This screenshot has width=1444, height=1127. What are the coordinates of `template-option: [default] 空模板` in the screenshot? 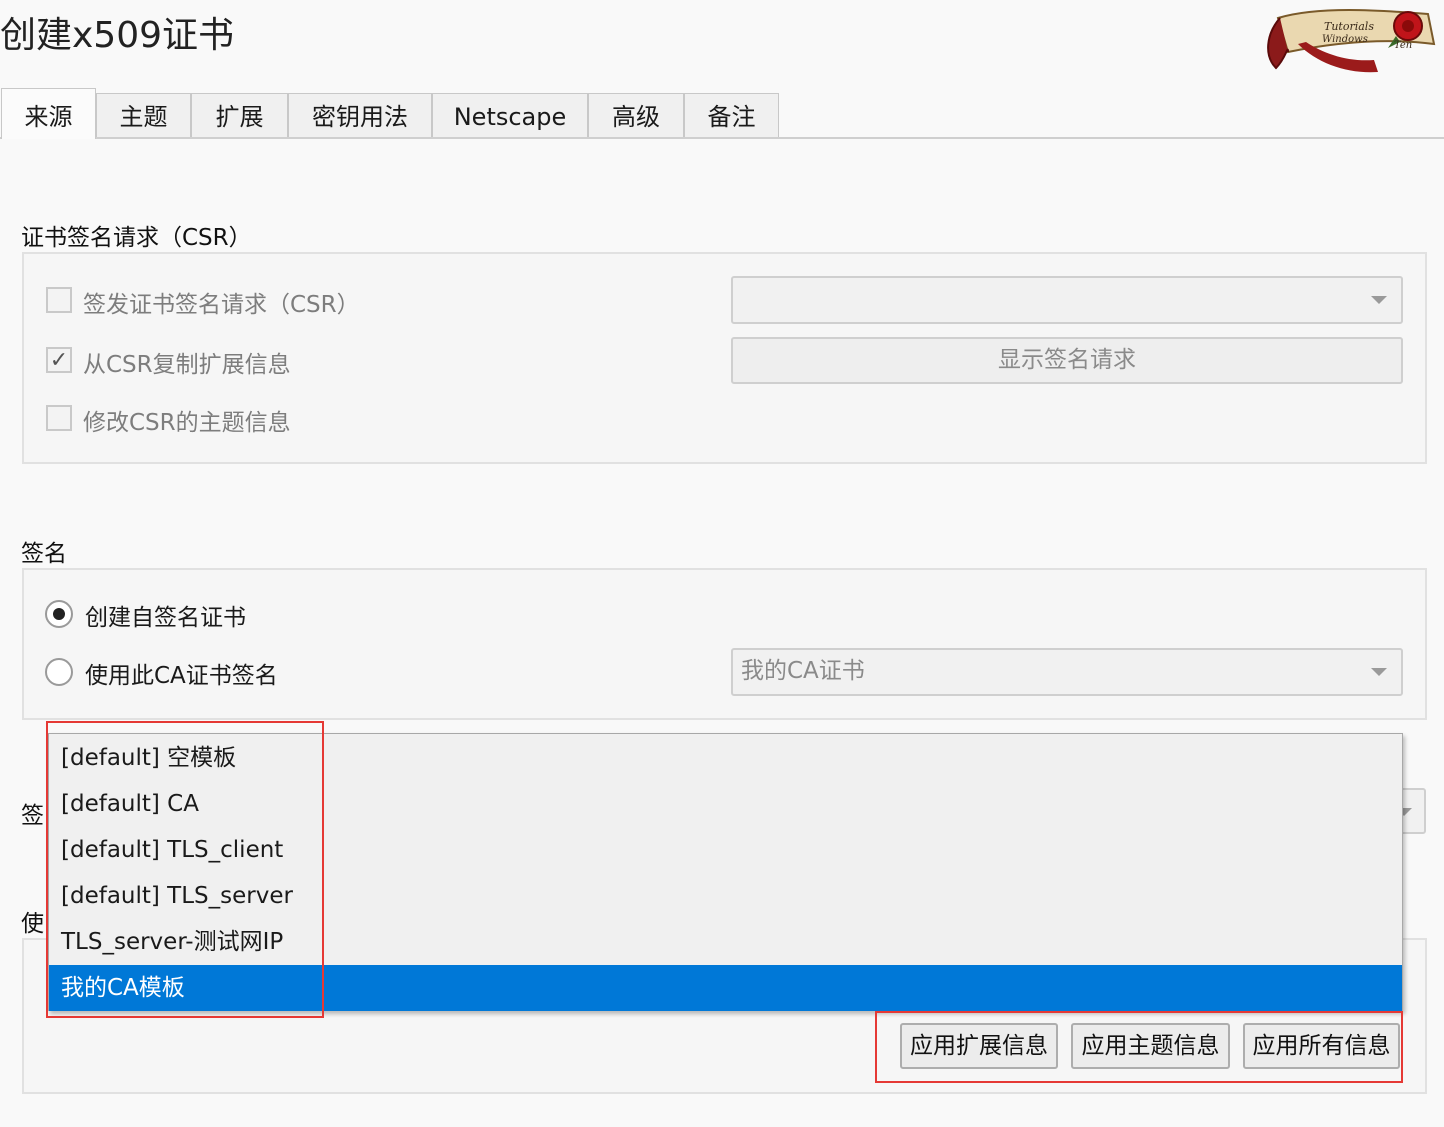 It's located at (725, 758).